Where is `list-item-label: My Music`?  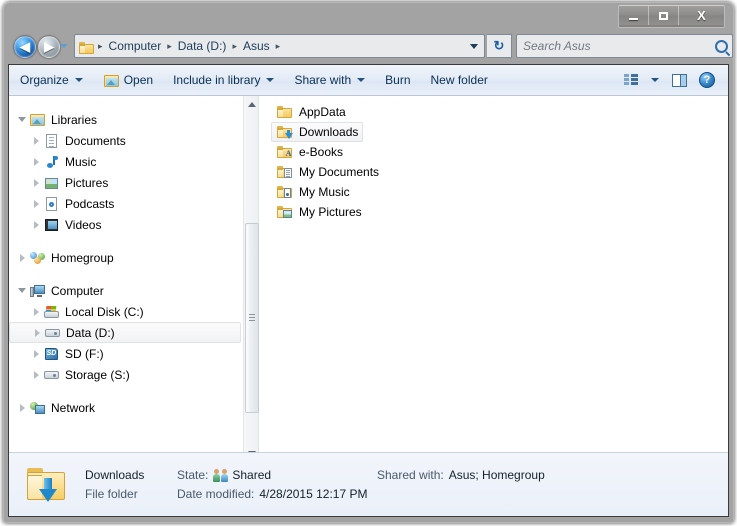
list-item-label: My Music is located at coordinates (324, 192).